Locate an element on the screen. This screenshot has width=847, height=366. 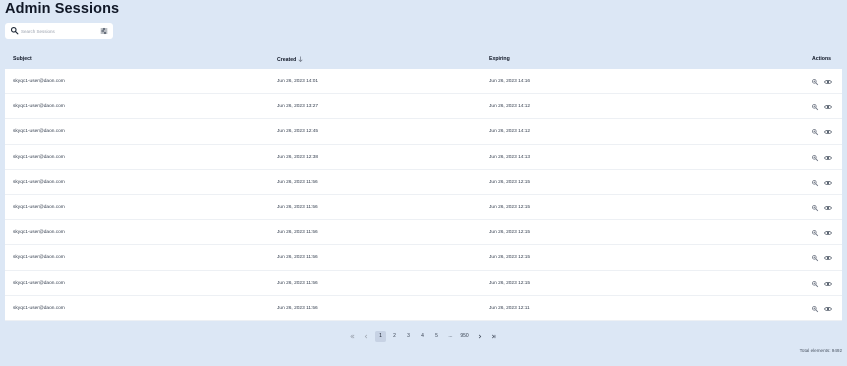
cell-created: Jun 26, 2023 12:45 is located at coordinates (298, 132).